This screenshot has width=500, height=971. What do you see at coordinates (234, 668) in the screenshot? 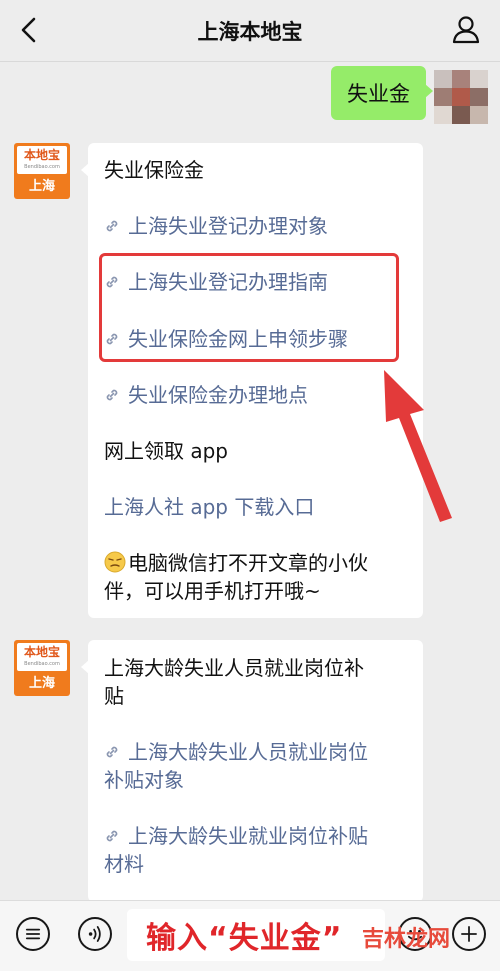
I see `message-title: 上海大龄失业人员就业岗位补` at bounding box center [234, 668].